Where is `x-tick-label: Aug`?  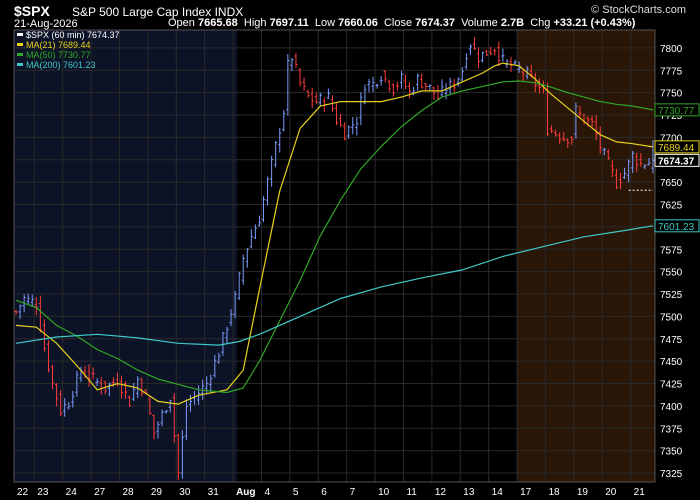
x-tick-label: Aug is located at coordinates (245, 492).